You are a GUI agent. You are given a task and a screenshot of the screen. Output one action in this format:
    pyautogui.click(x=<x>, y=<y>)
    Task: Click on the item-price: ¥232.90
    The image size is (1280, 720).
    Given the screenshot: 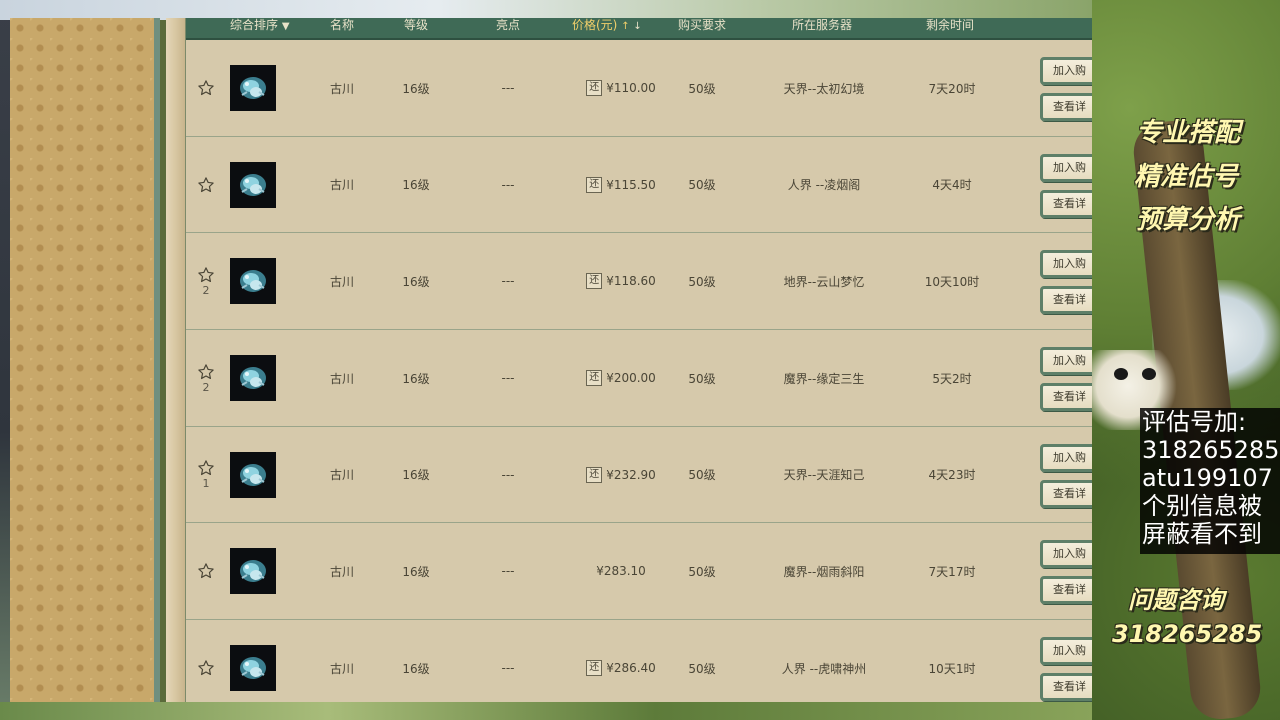 What is the action you would take?
    pyautogui.click(x=631, y=474)
    